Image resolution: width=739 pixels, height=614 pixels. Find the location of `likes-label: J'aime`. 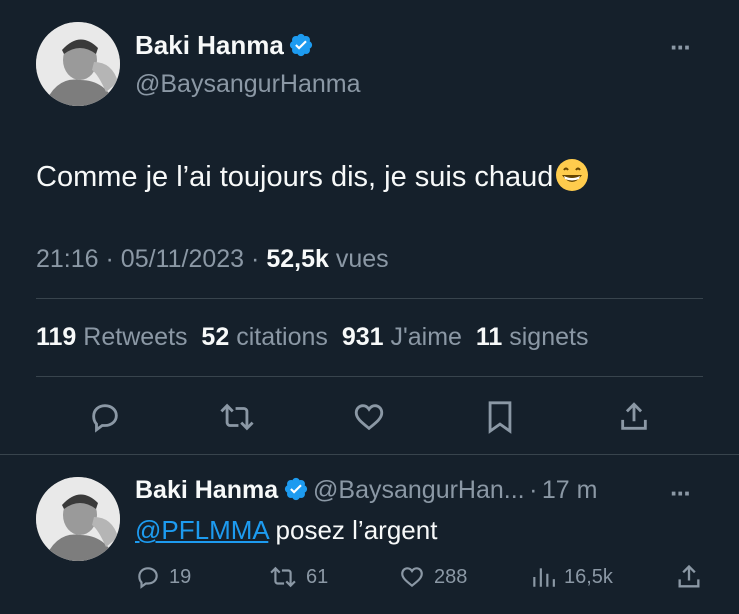

likes-label: J'aime is located at coordinates (426, 337).